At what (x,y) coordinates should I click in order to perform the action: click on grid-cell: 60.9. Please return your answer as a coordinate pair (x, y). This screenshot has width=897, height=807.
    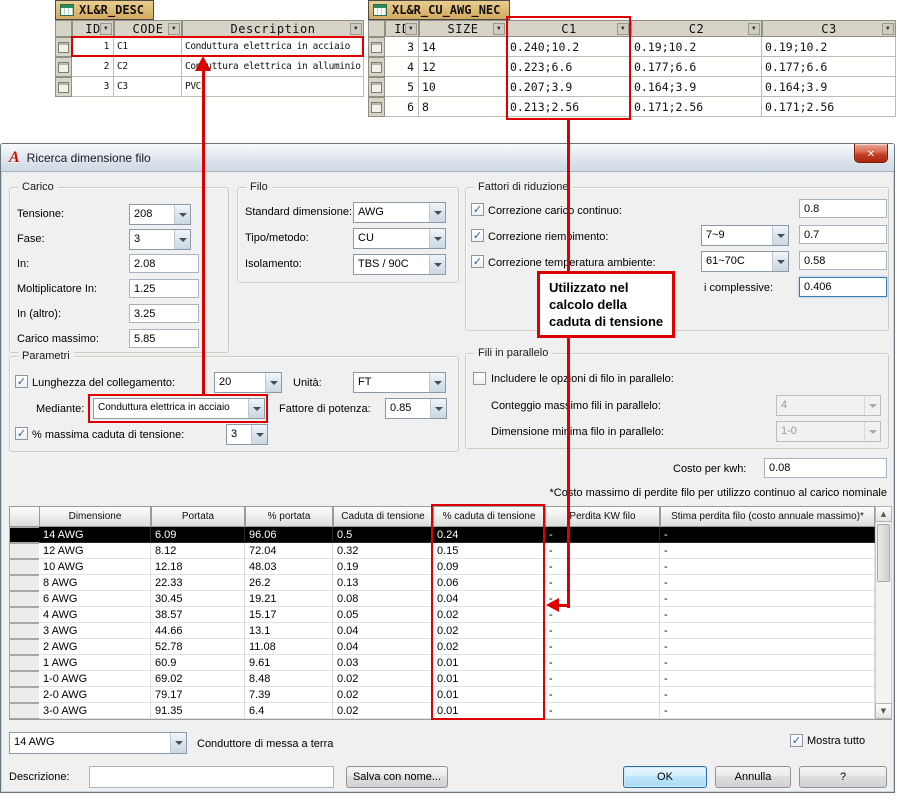
    Looking at the image, I should click on (198, 663).